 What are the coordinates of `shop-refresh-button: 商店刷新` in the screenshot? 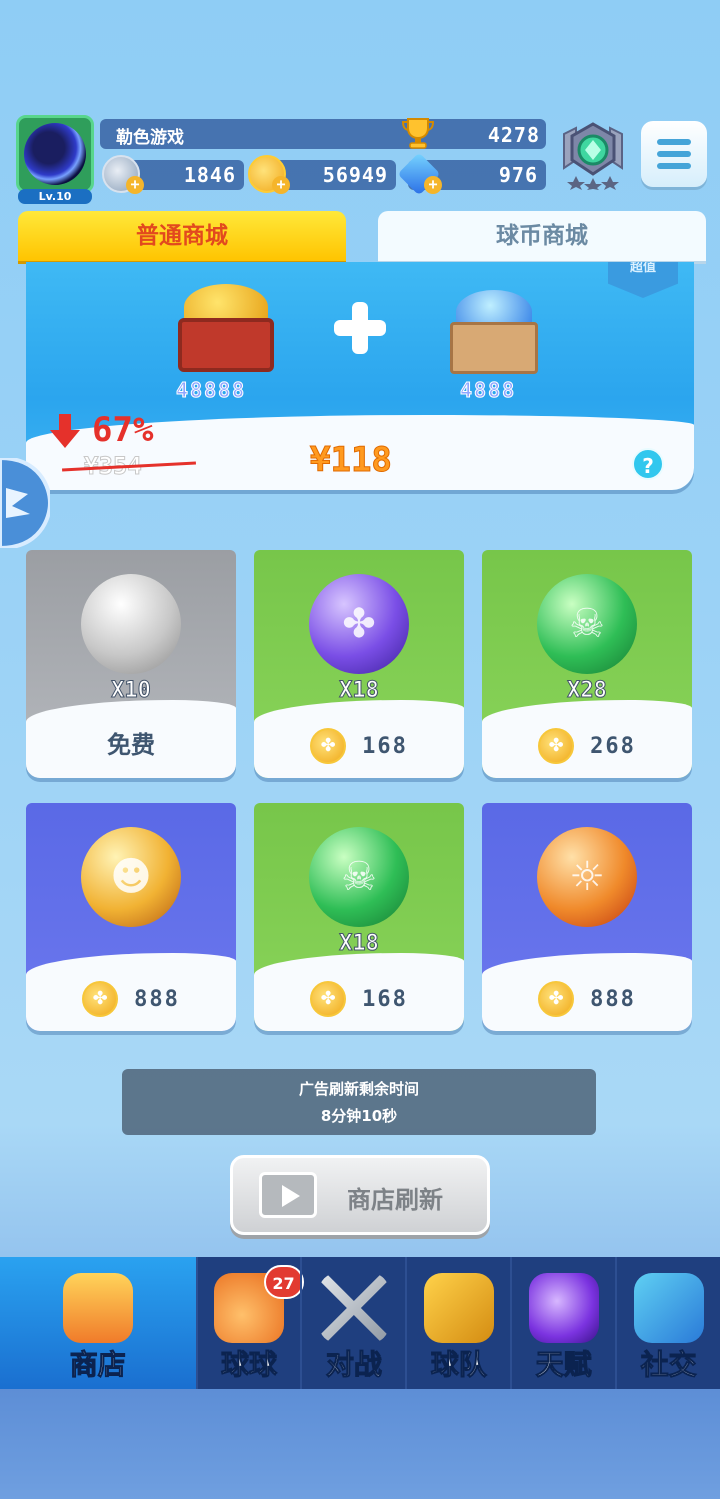 It's located at (360, 1195).